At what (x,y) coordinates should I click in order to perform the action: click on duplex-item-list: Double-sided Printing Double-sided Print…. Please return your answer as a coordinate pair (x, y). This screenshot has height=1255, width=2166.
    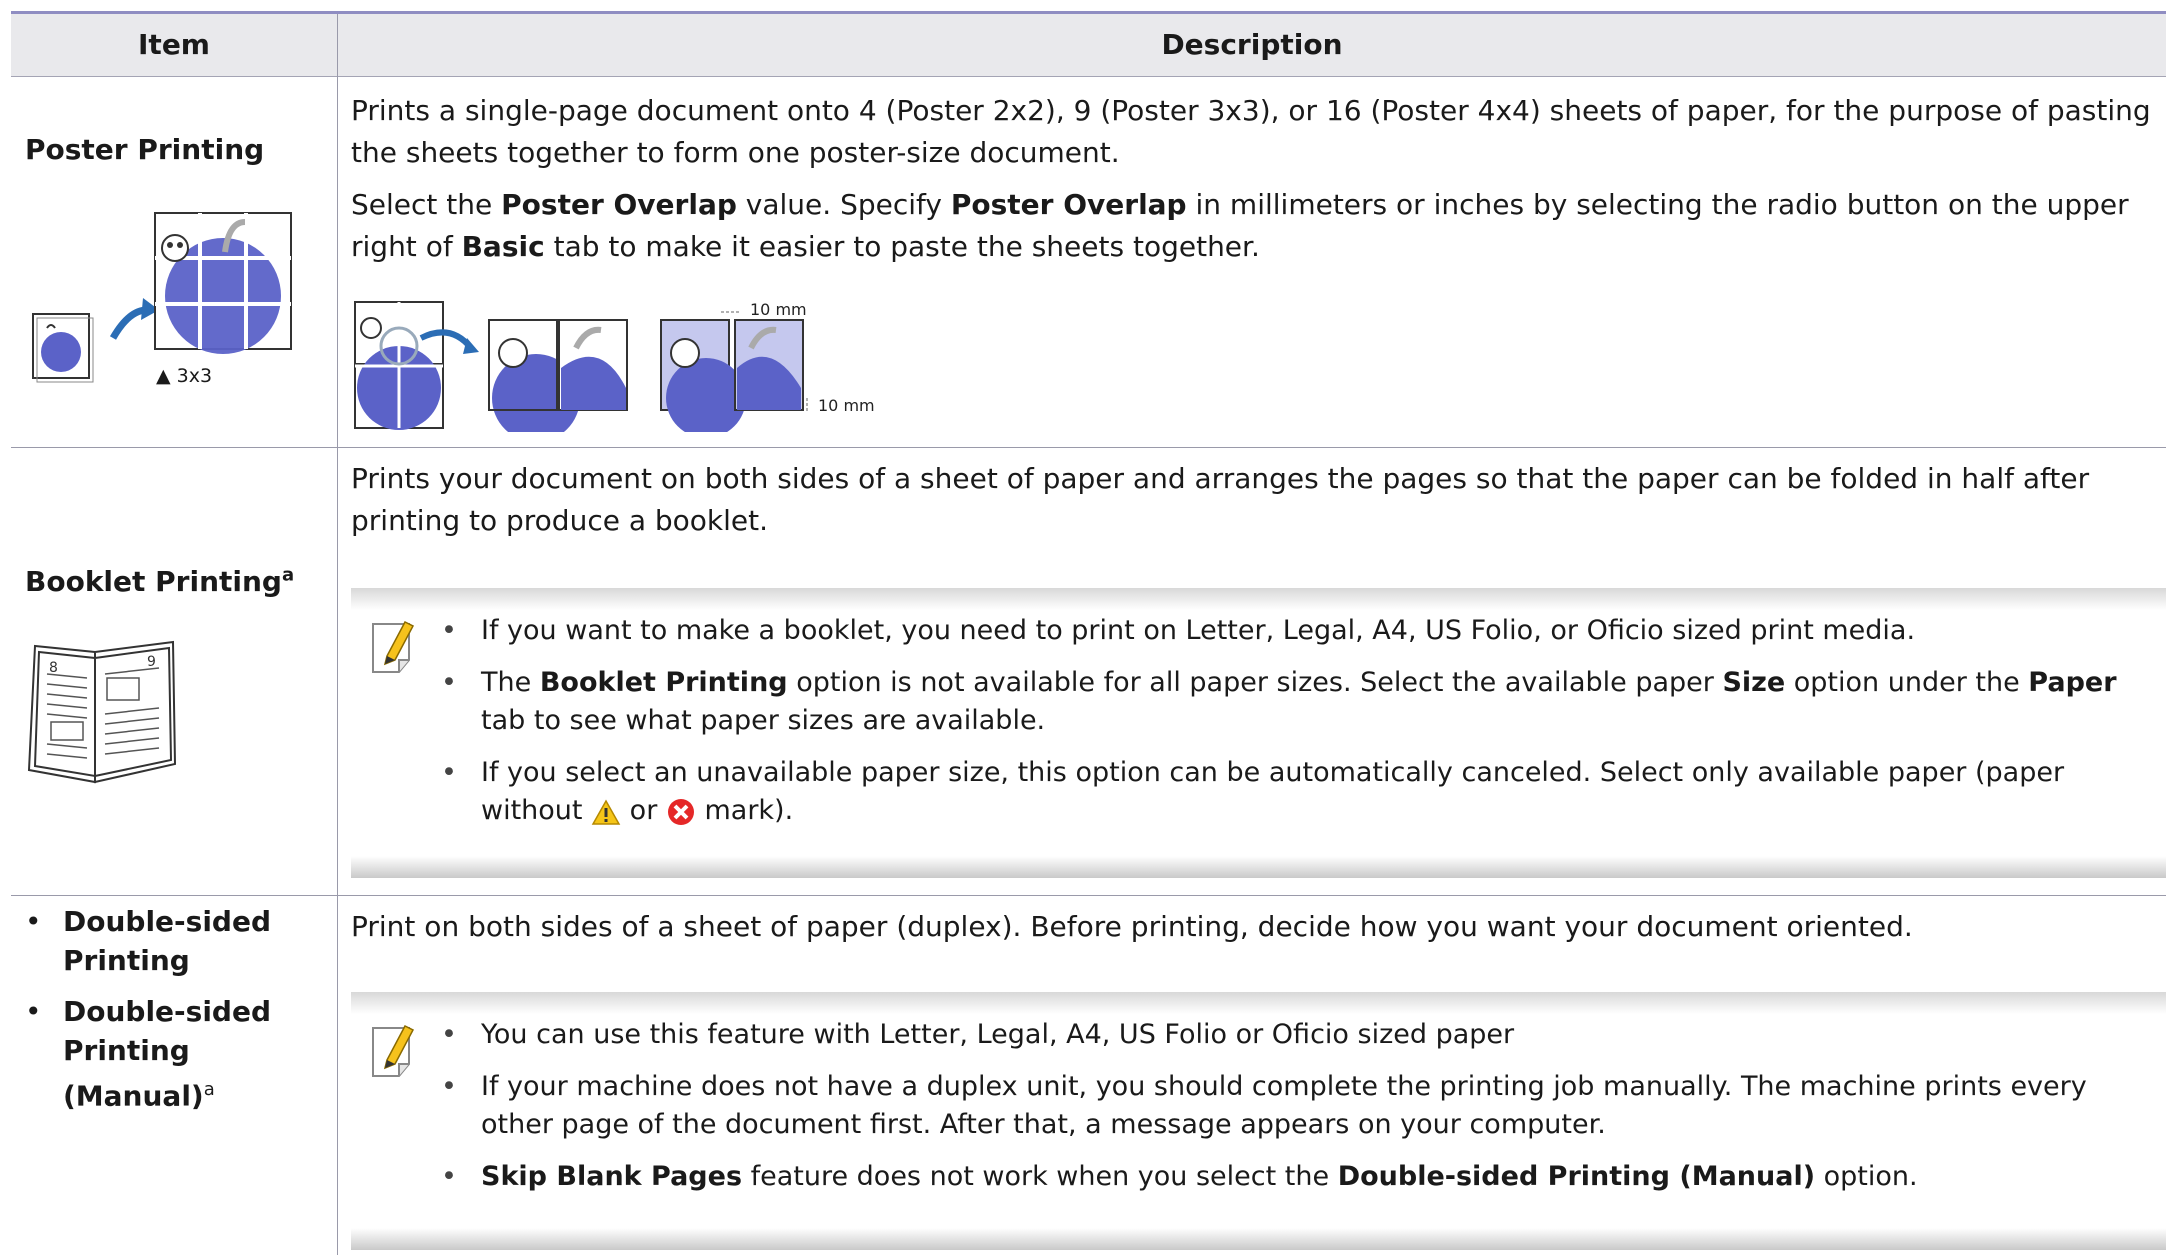
    Looking at the image, I should click on (175, 1014).